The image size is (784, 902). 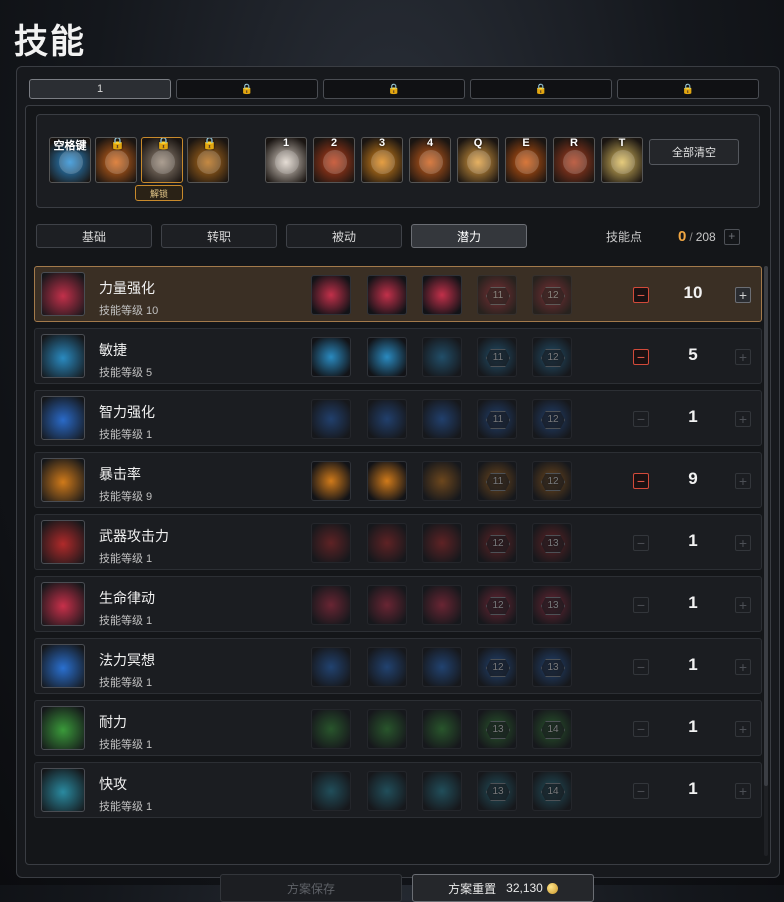 What do you see at coordinates (469, 236) in the screenshot?
I see `category-tab-4: 潜力` at bounding box center [469, 236].